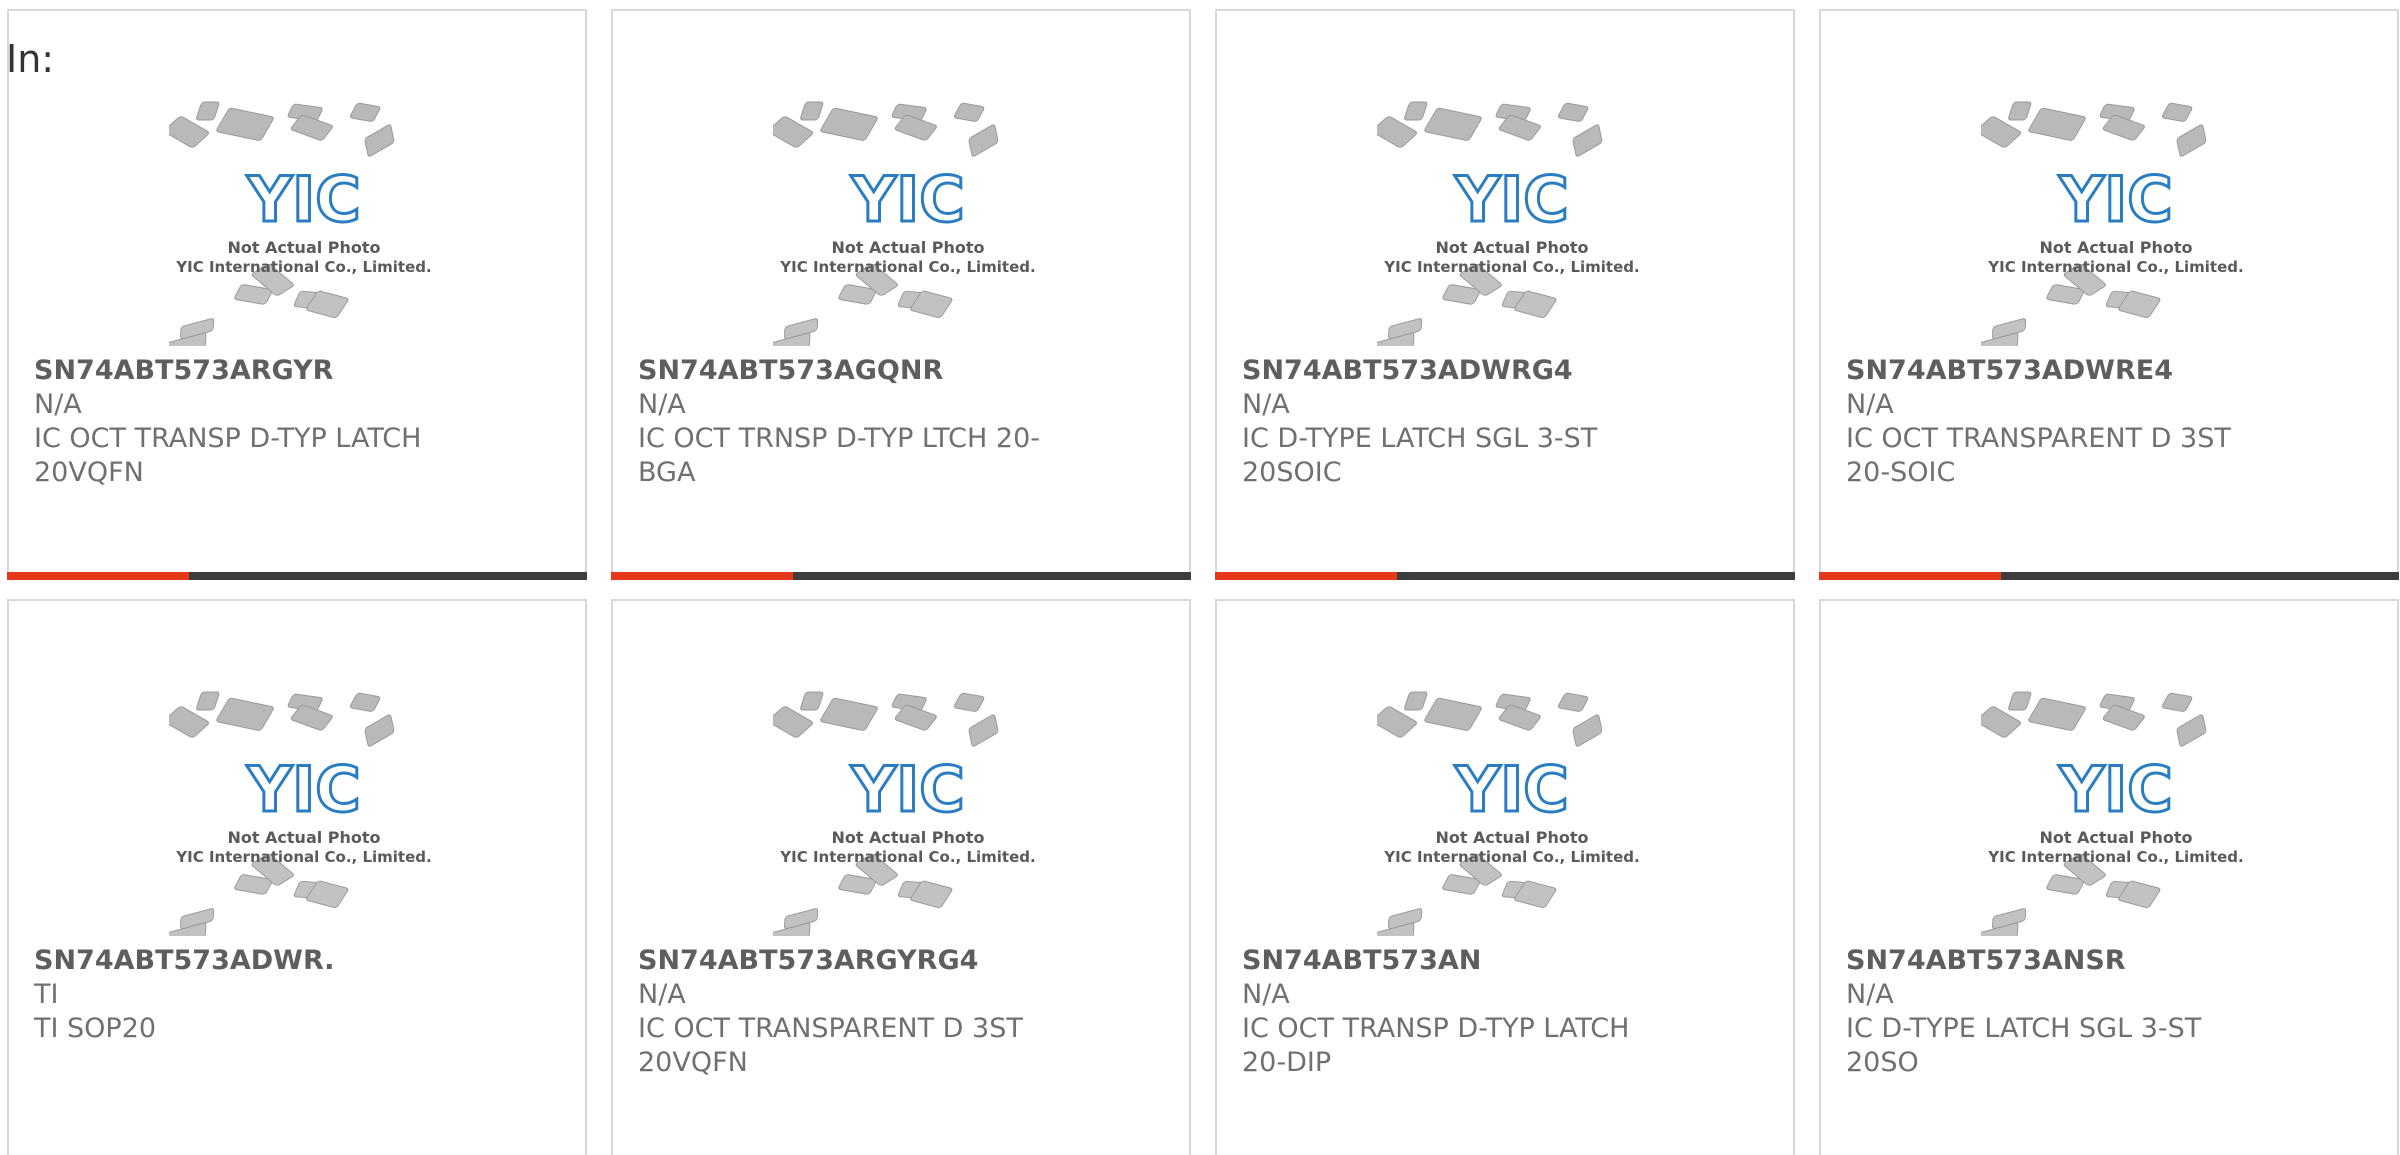 The height and width of the screenshot is (1155, 2400). Describe the element at coordinates (1482, 961) in the screenshot. I see `part-number: SN74ABT573AN` at that location.